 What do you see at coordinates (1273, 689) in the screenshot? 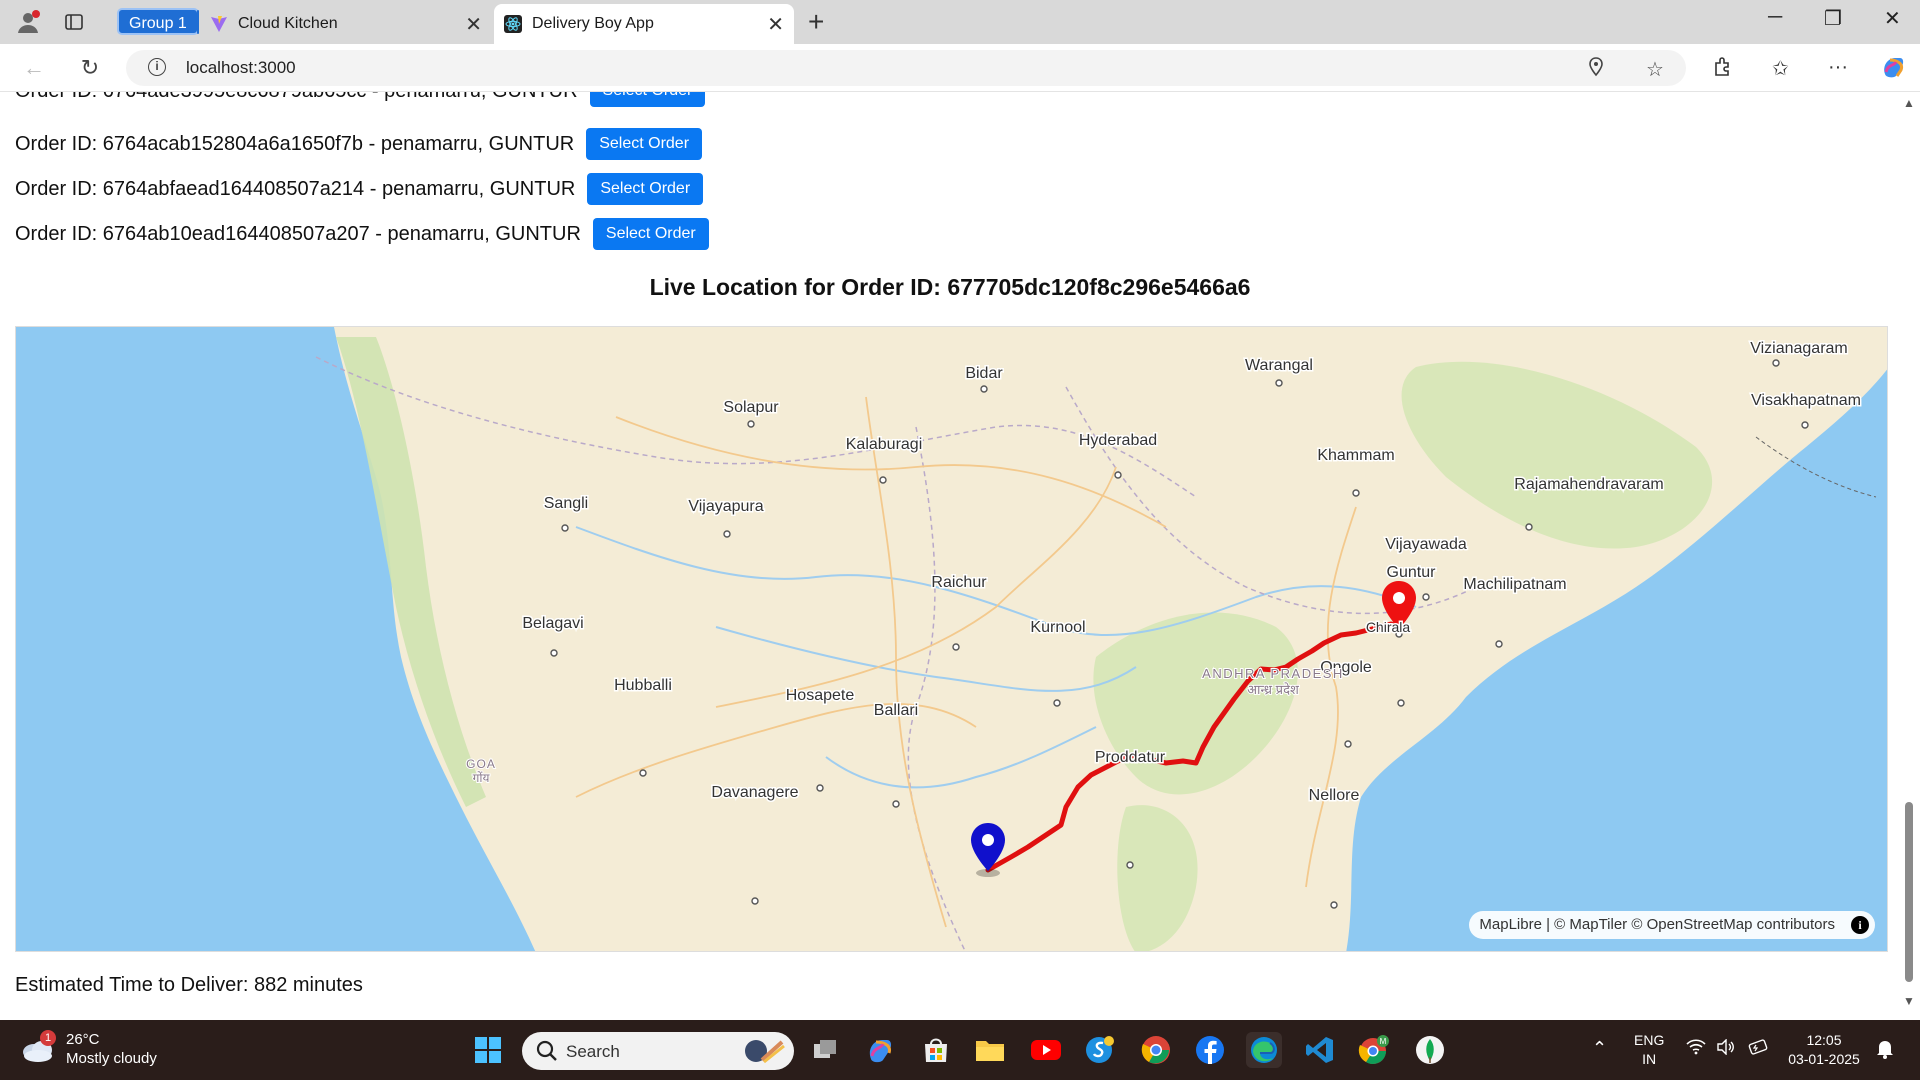
I see `region-label: आन्ध्र प्रदेश` at bounding box center [1273, 689].